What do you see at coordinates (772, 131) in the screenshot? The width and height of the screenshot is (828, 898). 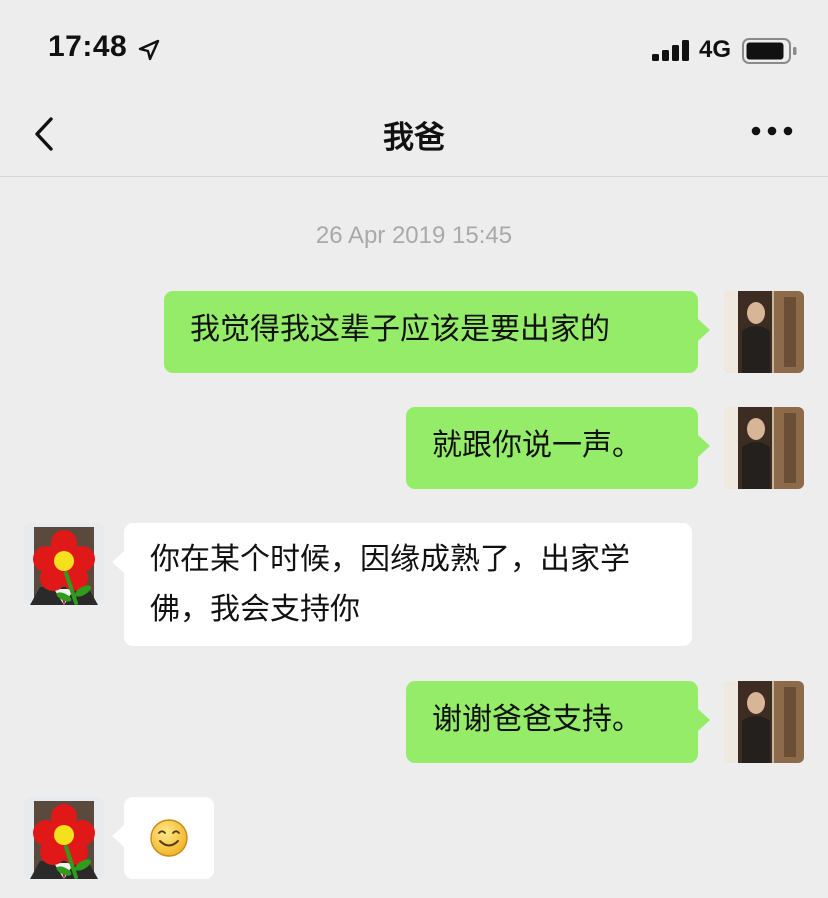 I see `more-dots-icon` at bounding box center [772, 131].